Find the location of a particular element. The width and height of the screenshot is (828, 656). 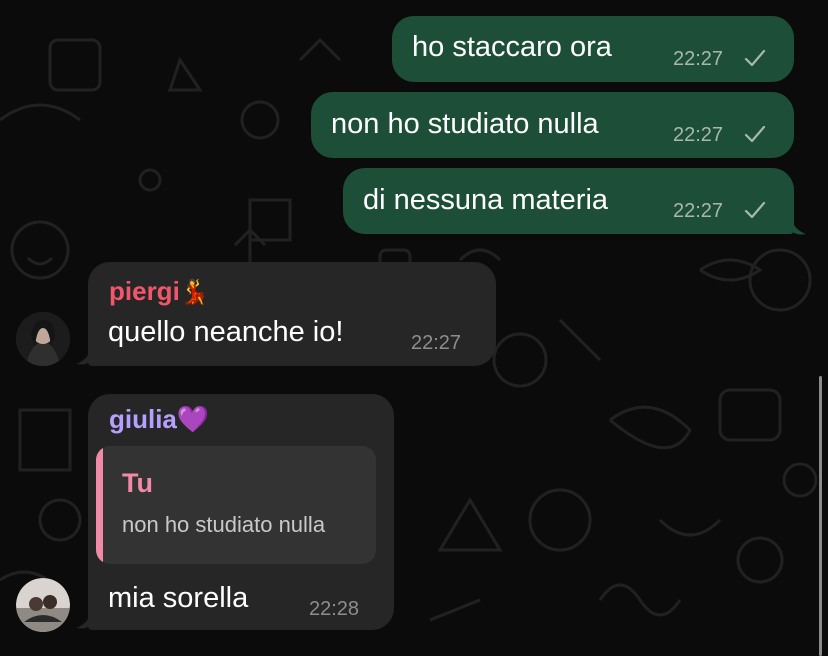

outgoing-message-bubble: non ho studiato nulla 22:27 is located at coordinates (552, 125).